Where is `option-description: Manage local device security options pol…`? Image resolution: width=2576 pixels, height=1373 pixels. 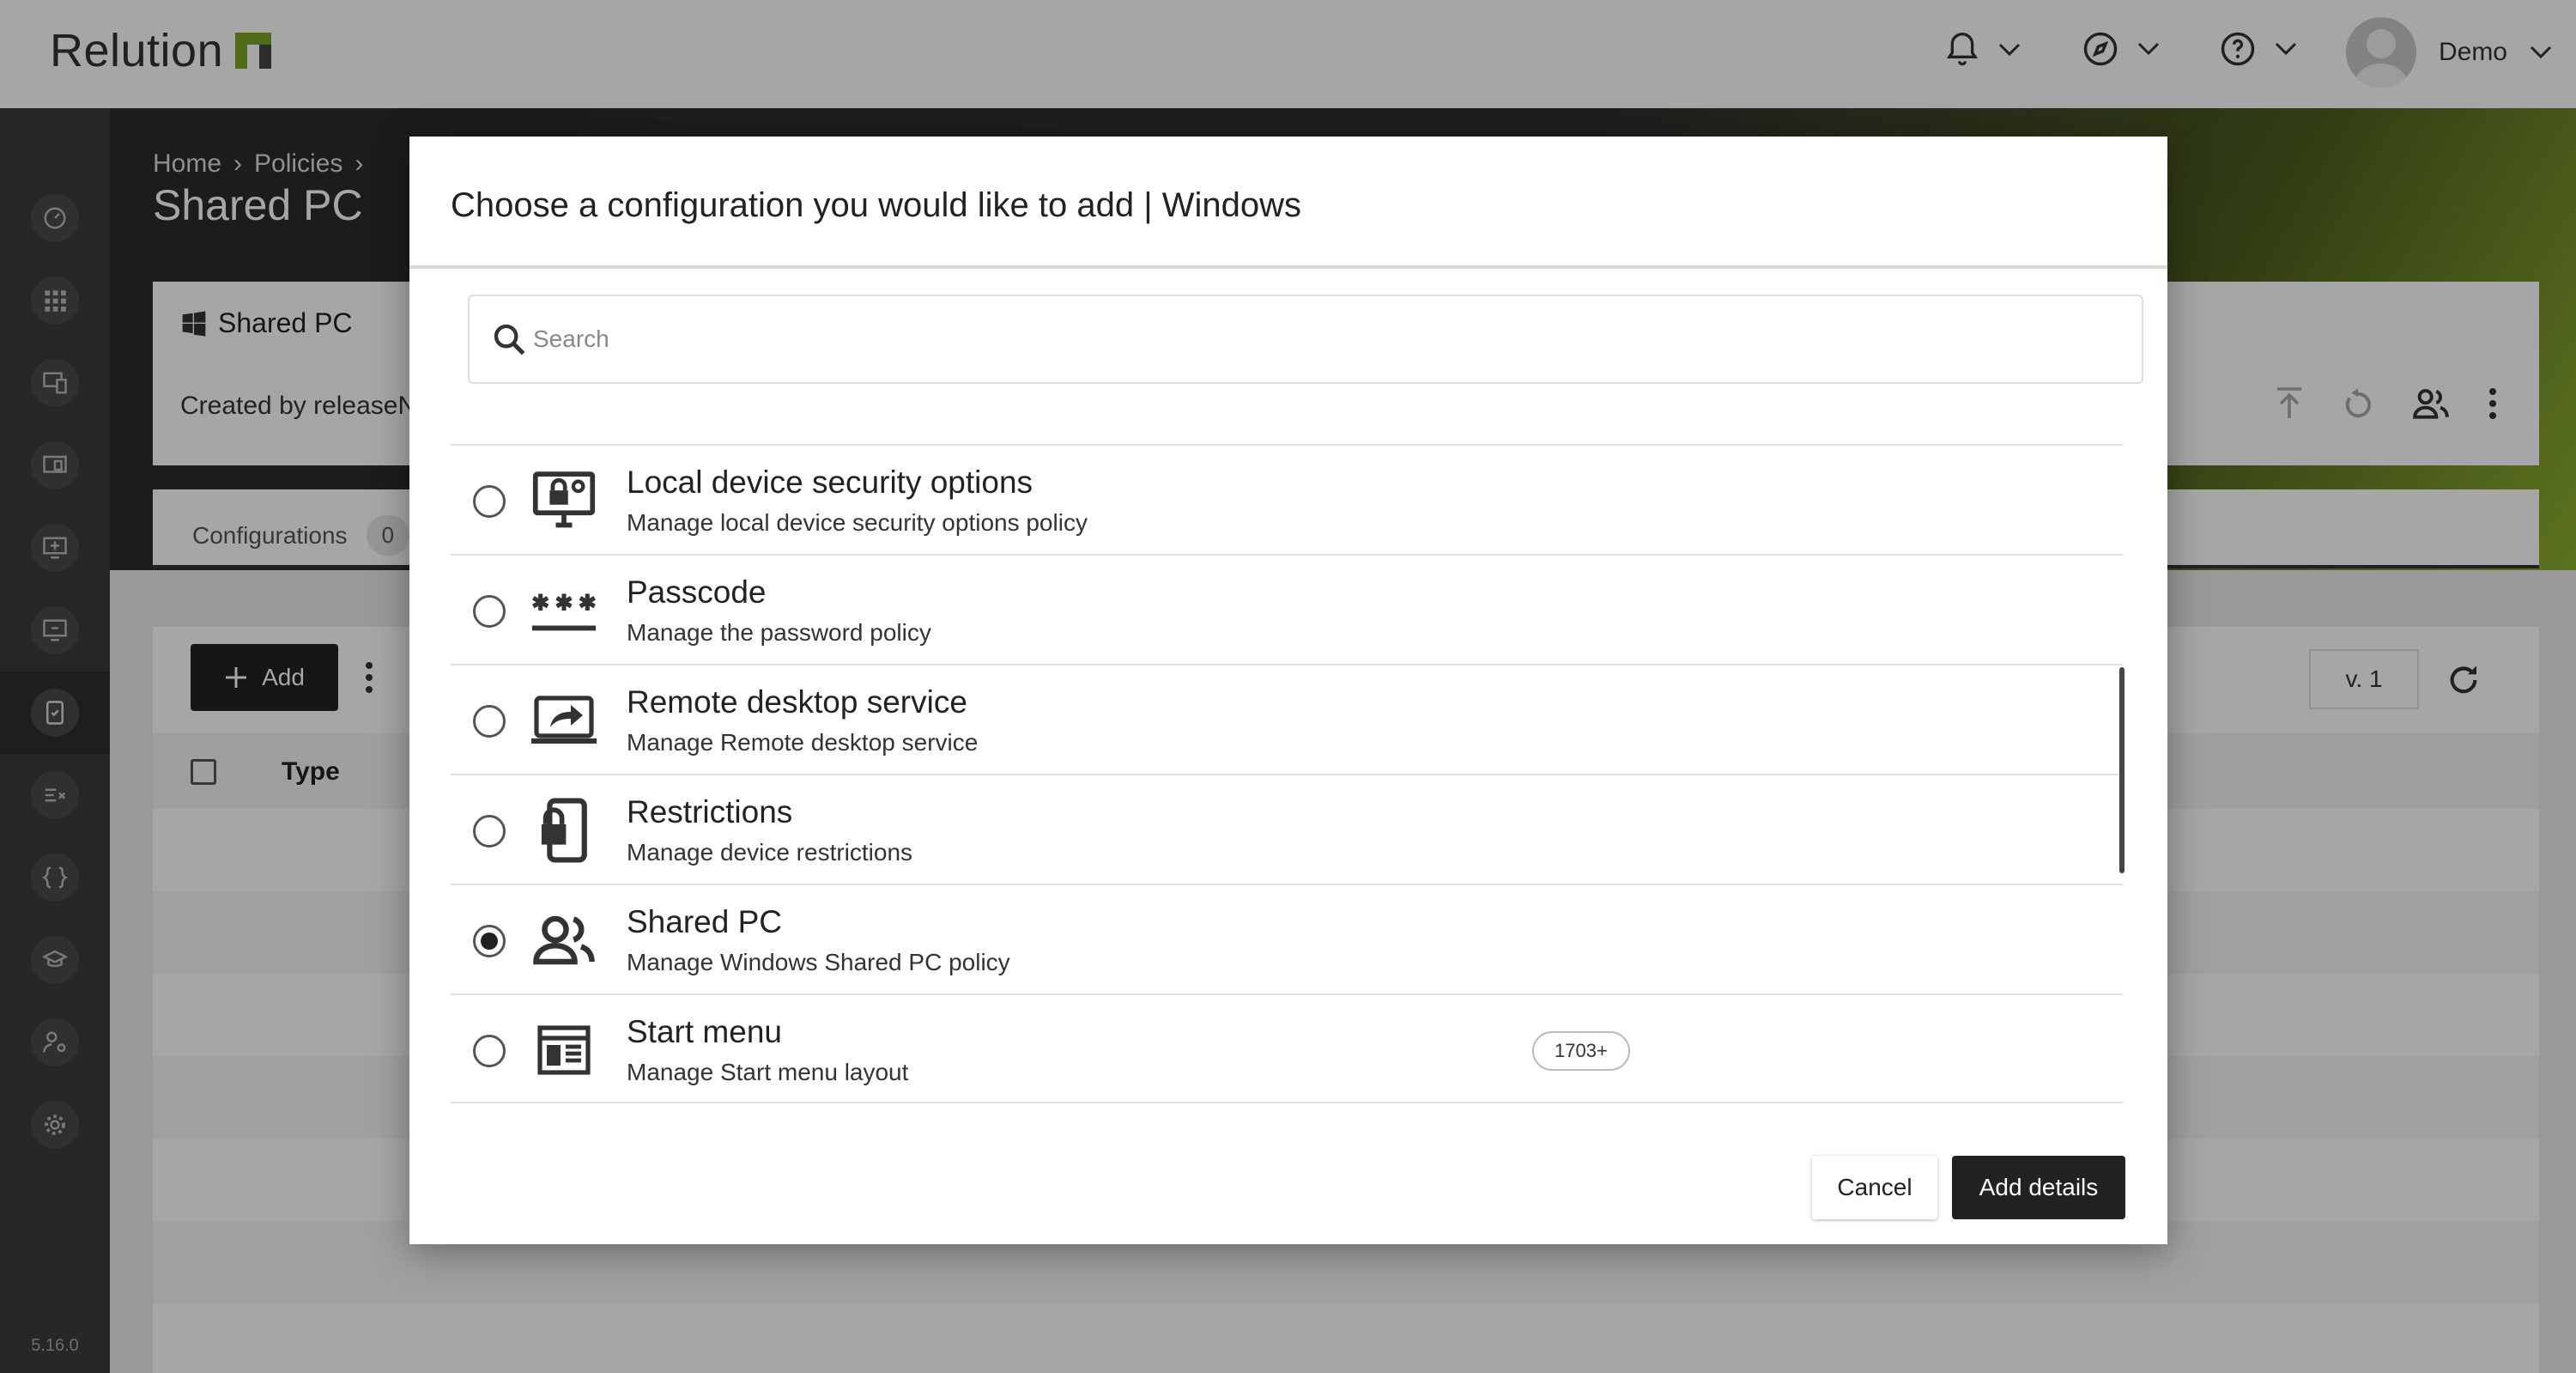
option-description: Manage local device security options pol… is located at coordinates (857, 522).